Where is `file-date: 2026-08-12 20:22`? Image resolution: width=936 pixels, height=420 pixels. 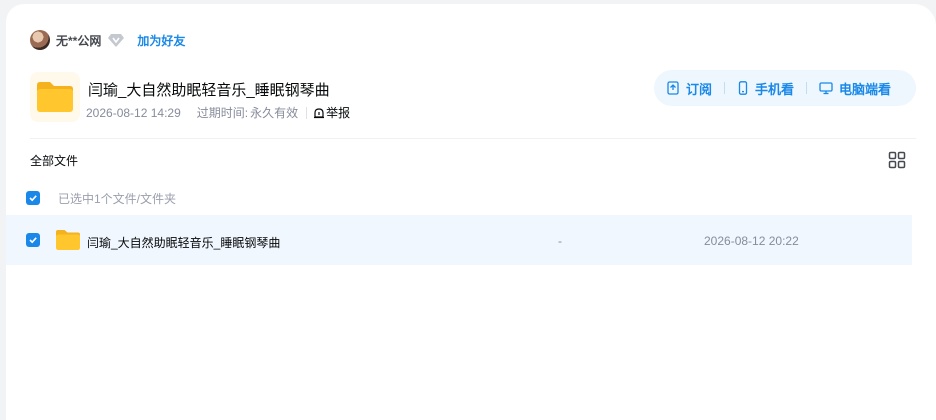
file-date: 2026-08-12 20:22 is located at coordinates (751, 241).